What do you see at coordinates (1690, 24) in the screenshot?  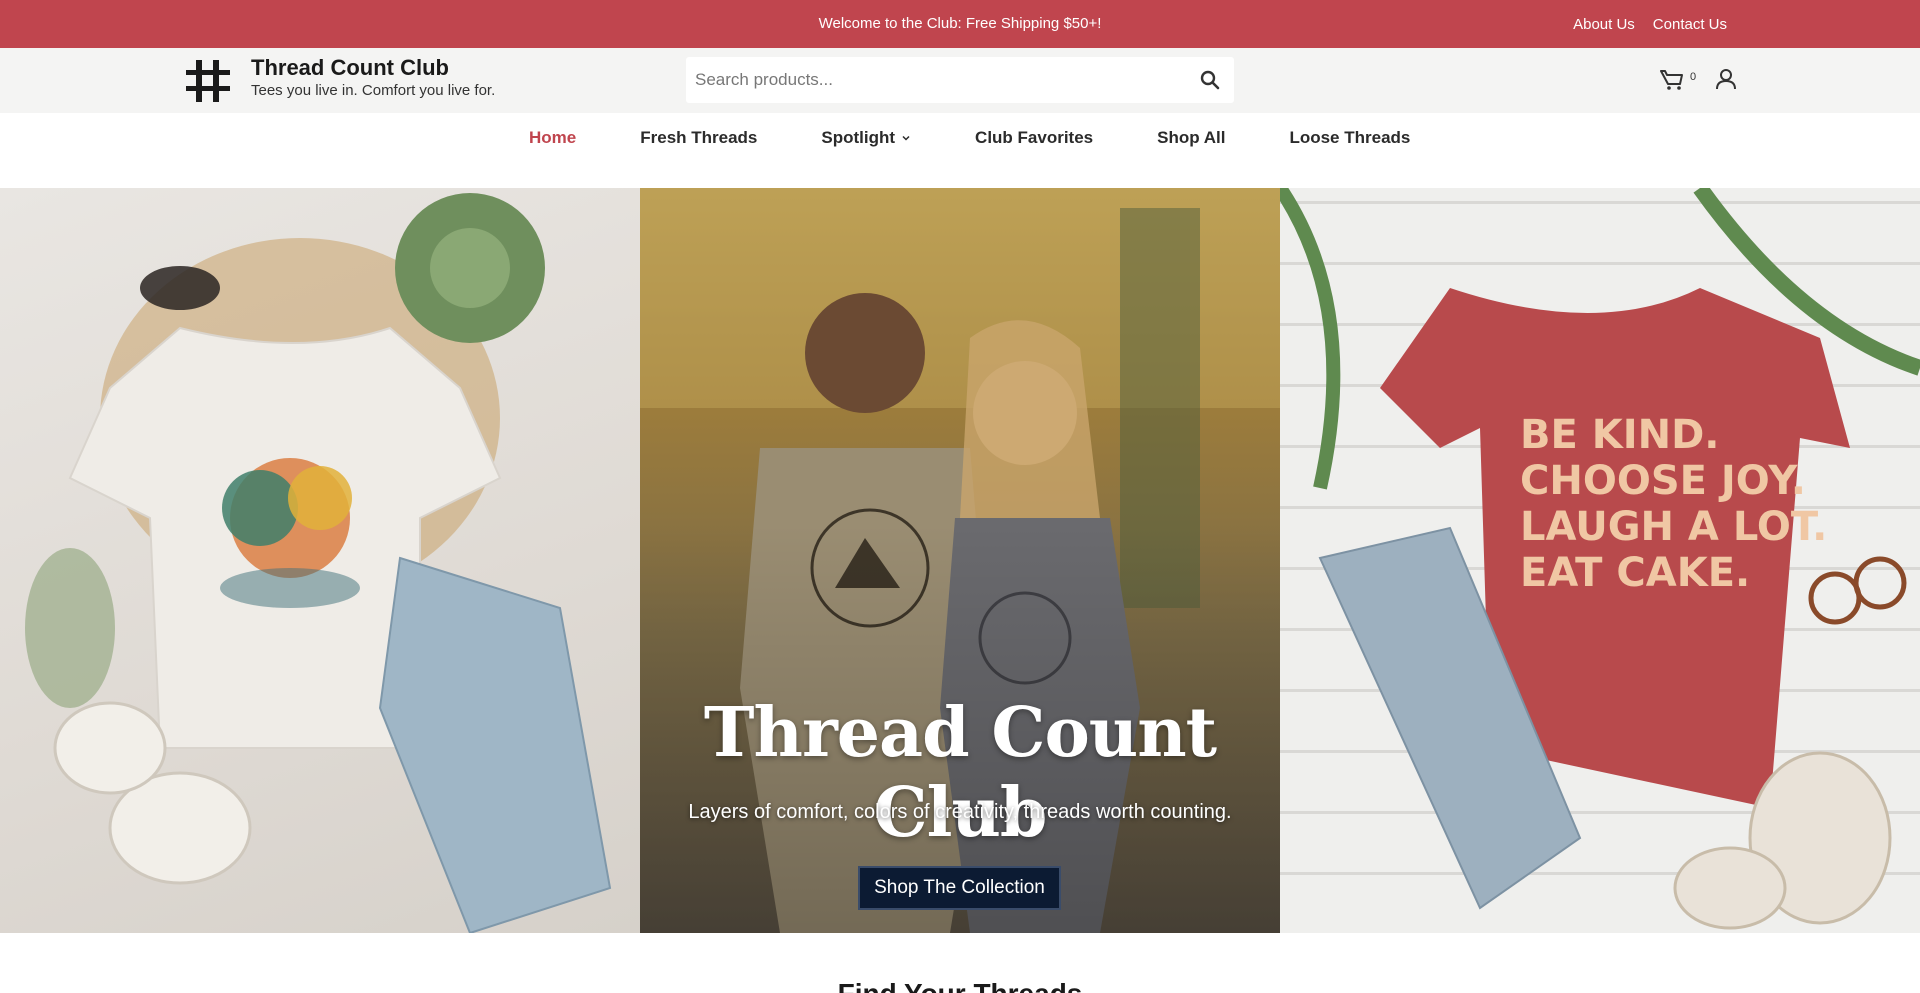 I see `contact-us-link: Contact Us` at bounding box center [1690, 24].